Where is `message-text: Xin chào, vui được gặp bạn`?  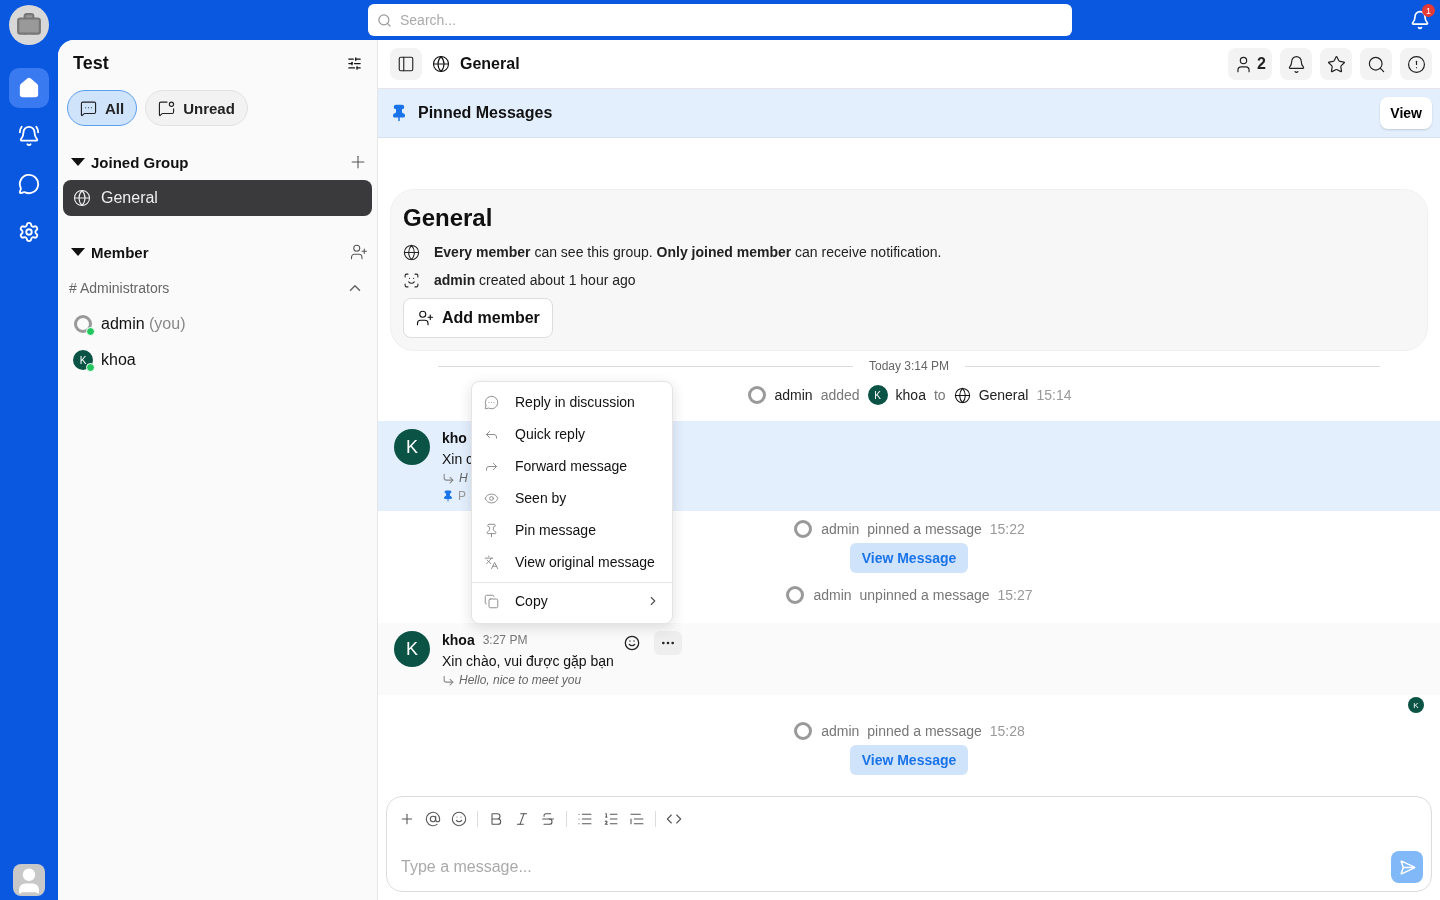 message-text: Xin chào, vui được gặp bạn is located at coordinates (528, 661).